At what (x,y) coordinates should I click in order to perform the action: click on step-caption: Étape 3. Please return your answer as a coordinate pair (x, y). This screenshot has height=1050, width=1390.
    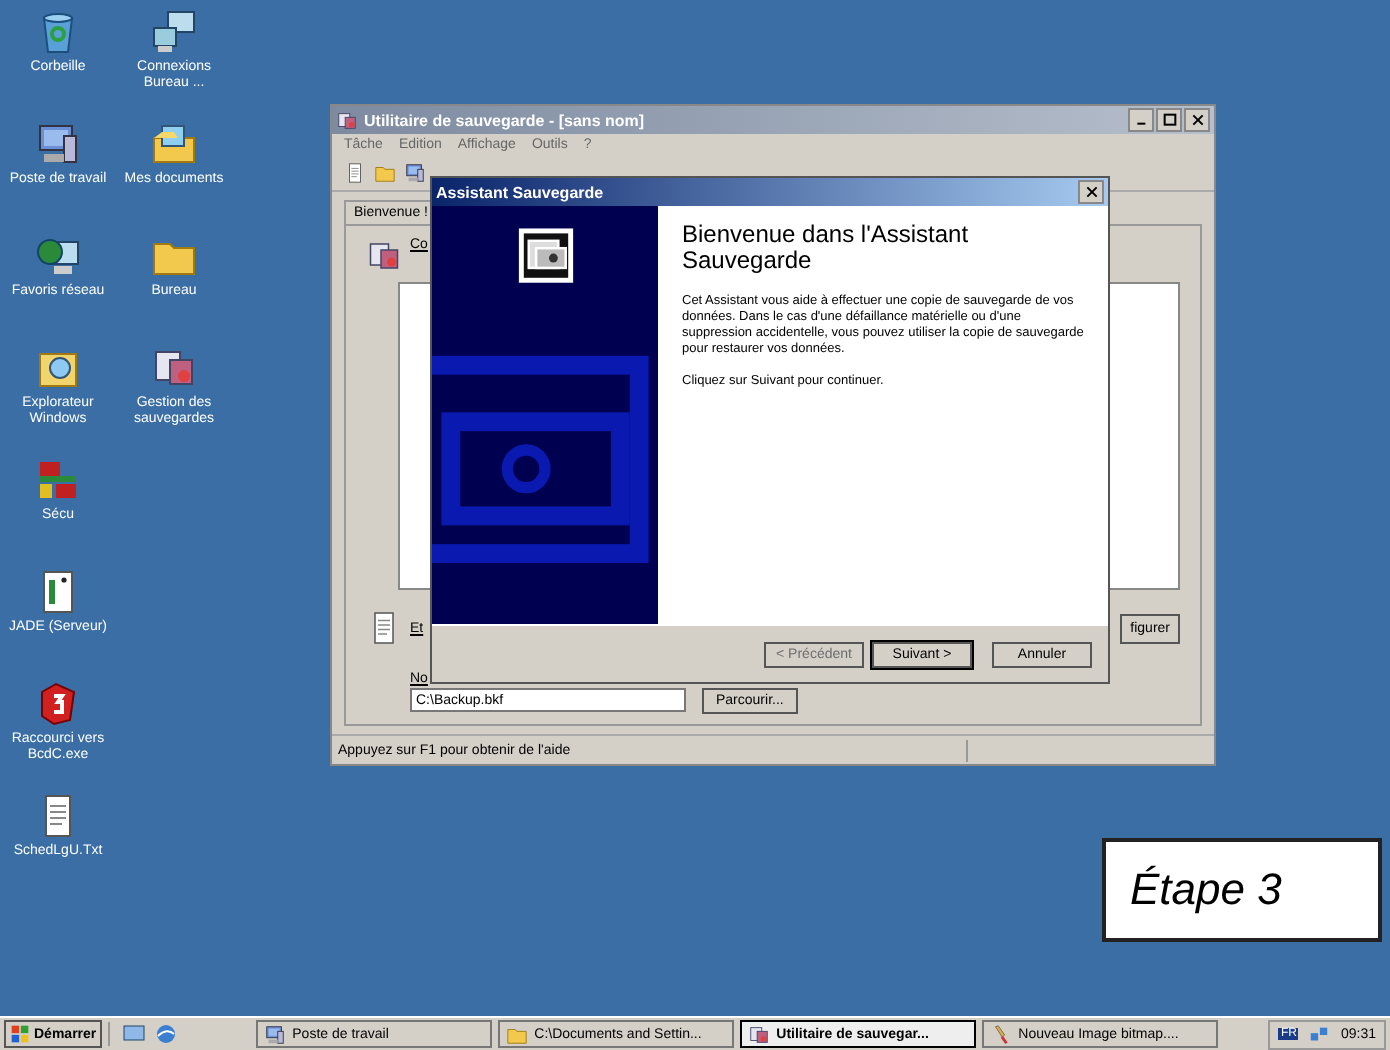
    Looking at the image, I should click on (1242, 890).